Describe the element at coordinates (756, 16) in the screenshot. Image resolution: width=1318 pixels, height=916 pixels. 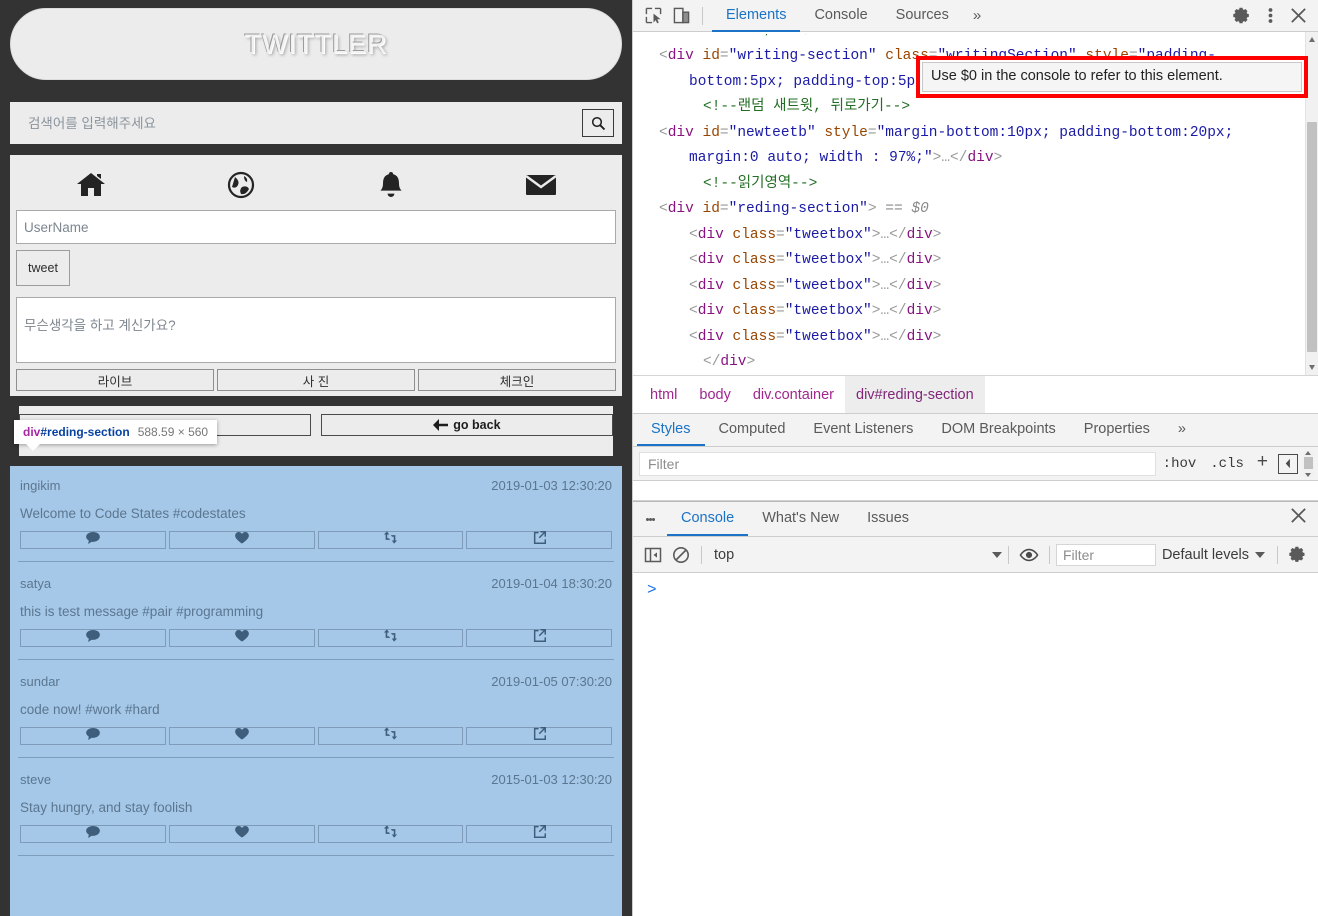
I see `tab-elements: Elements` at that location.